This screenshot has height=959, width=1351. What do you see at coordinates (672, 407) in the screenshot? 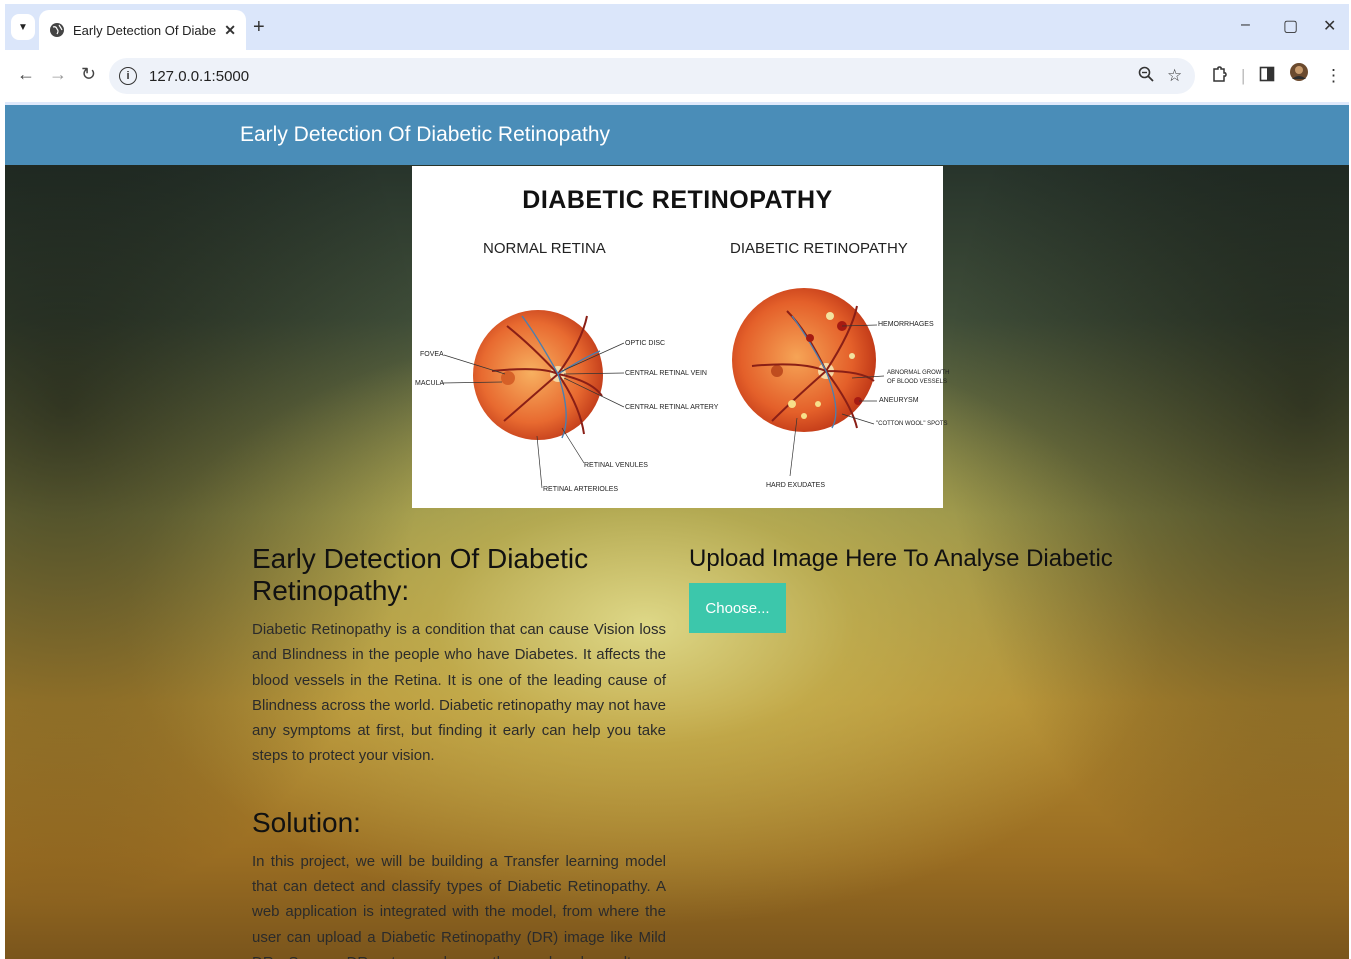
I see `central-artery-label: CENTRAL RETINAL ARTERY` at bounding box center [672, 407].